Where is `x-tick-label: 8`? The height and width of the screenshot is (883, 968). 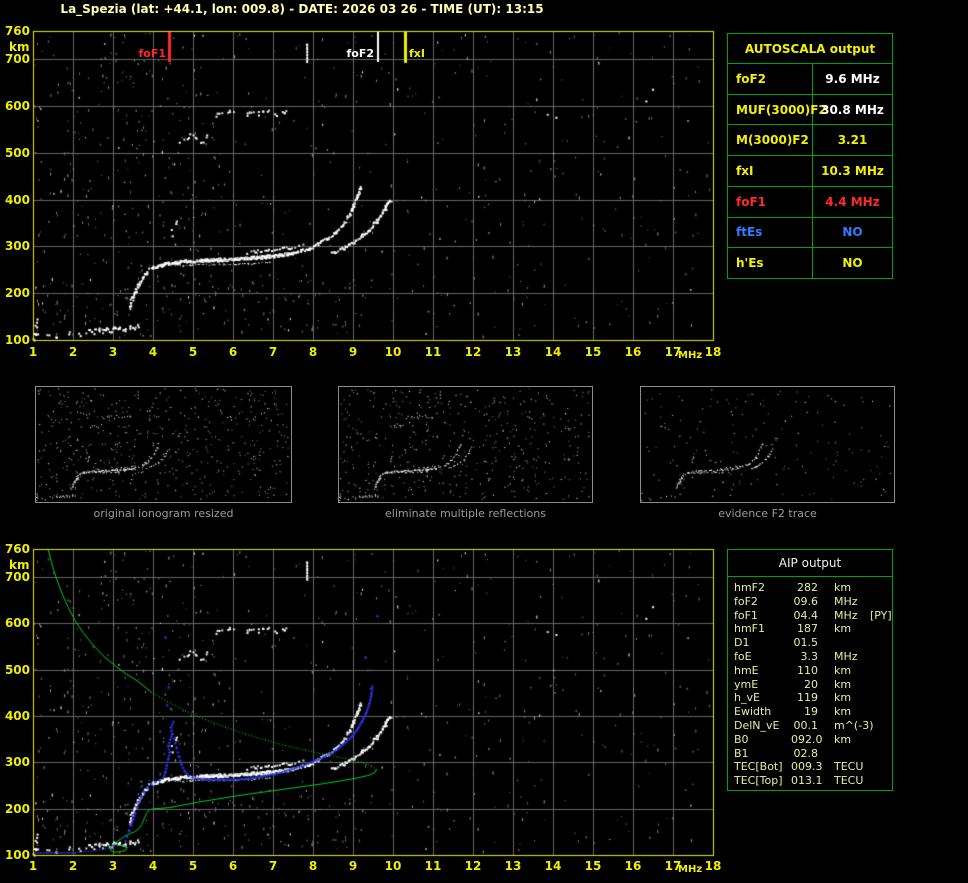
x-tick-label: 8 is located at coordinates (313, 866).